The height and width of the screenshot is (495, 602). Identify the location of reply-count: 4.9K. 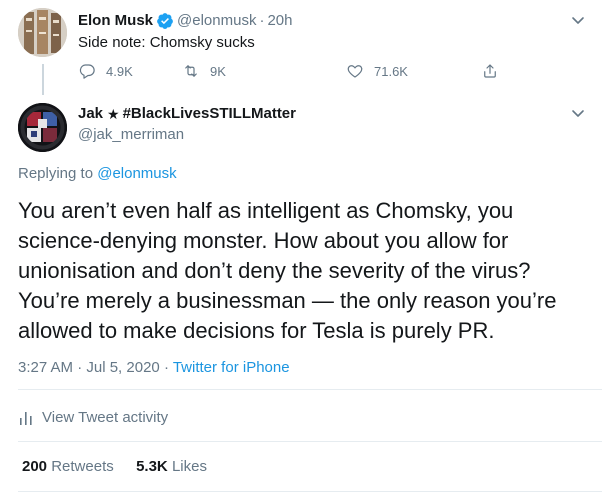
(119, 71).